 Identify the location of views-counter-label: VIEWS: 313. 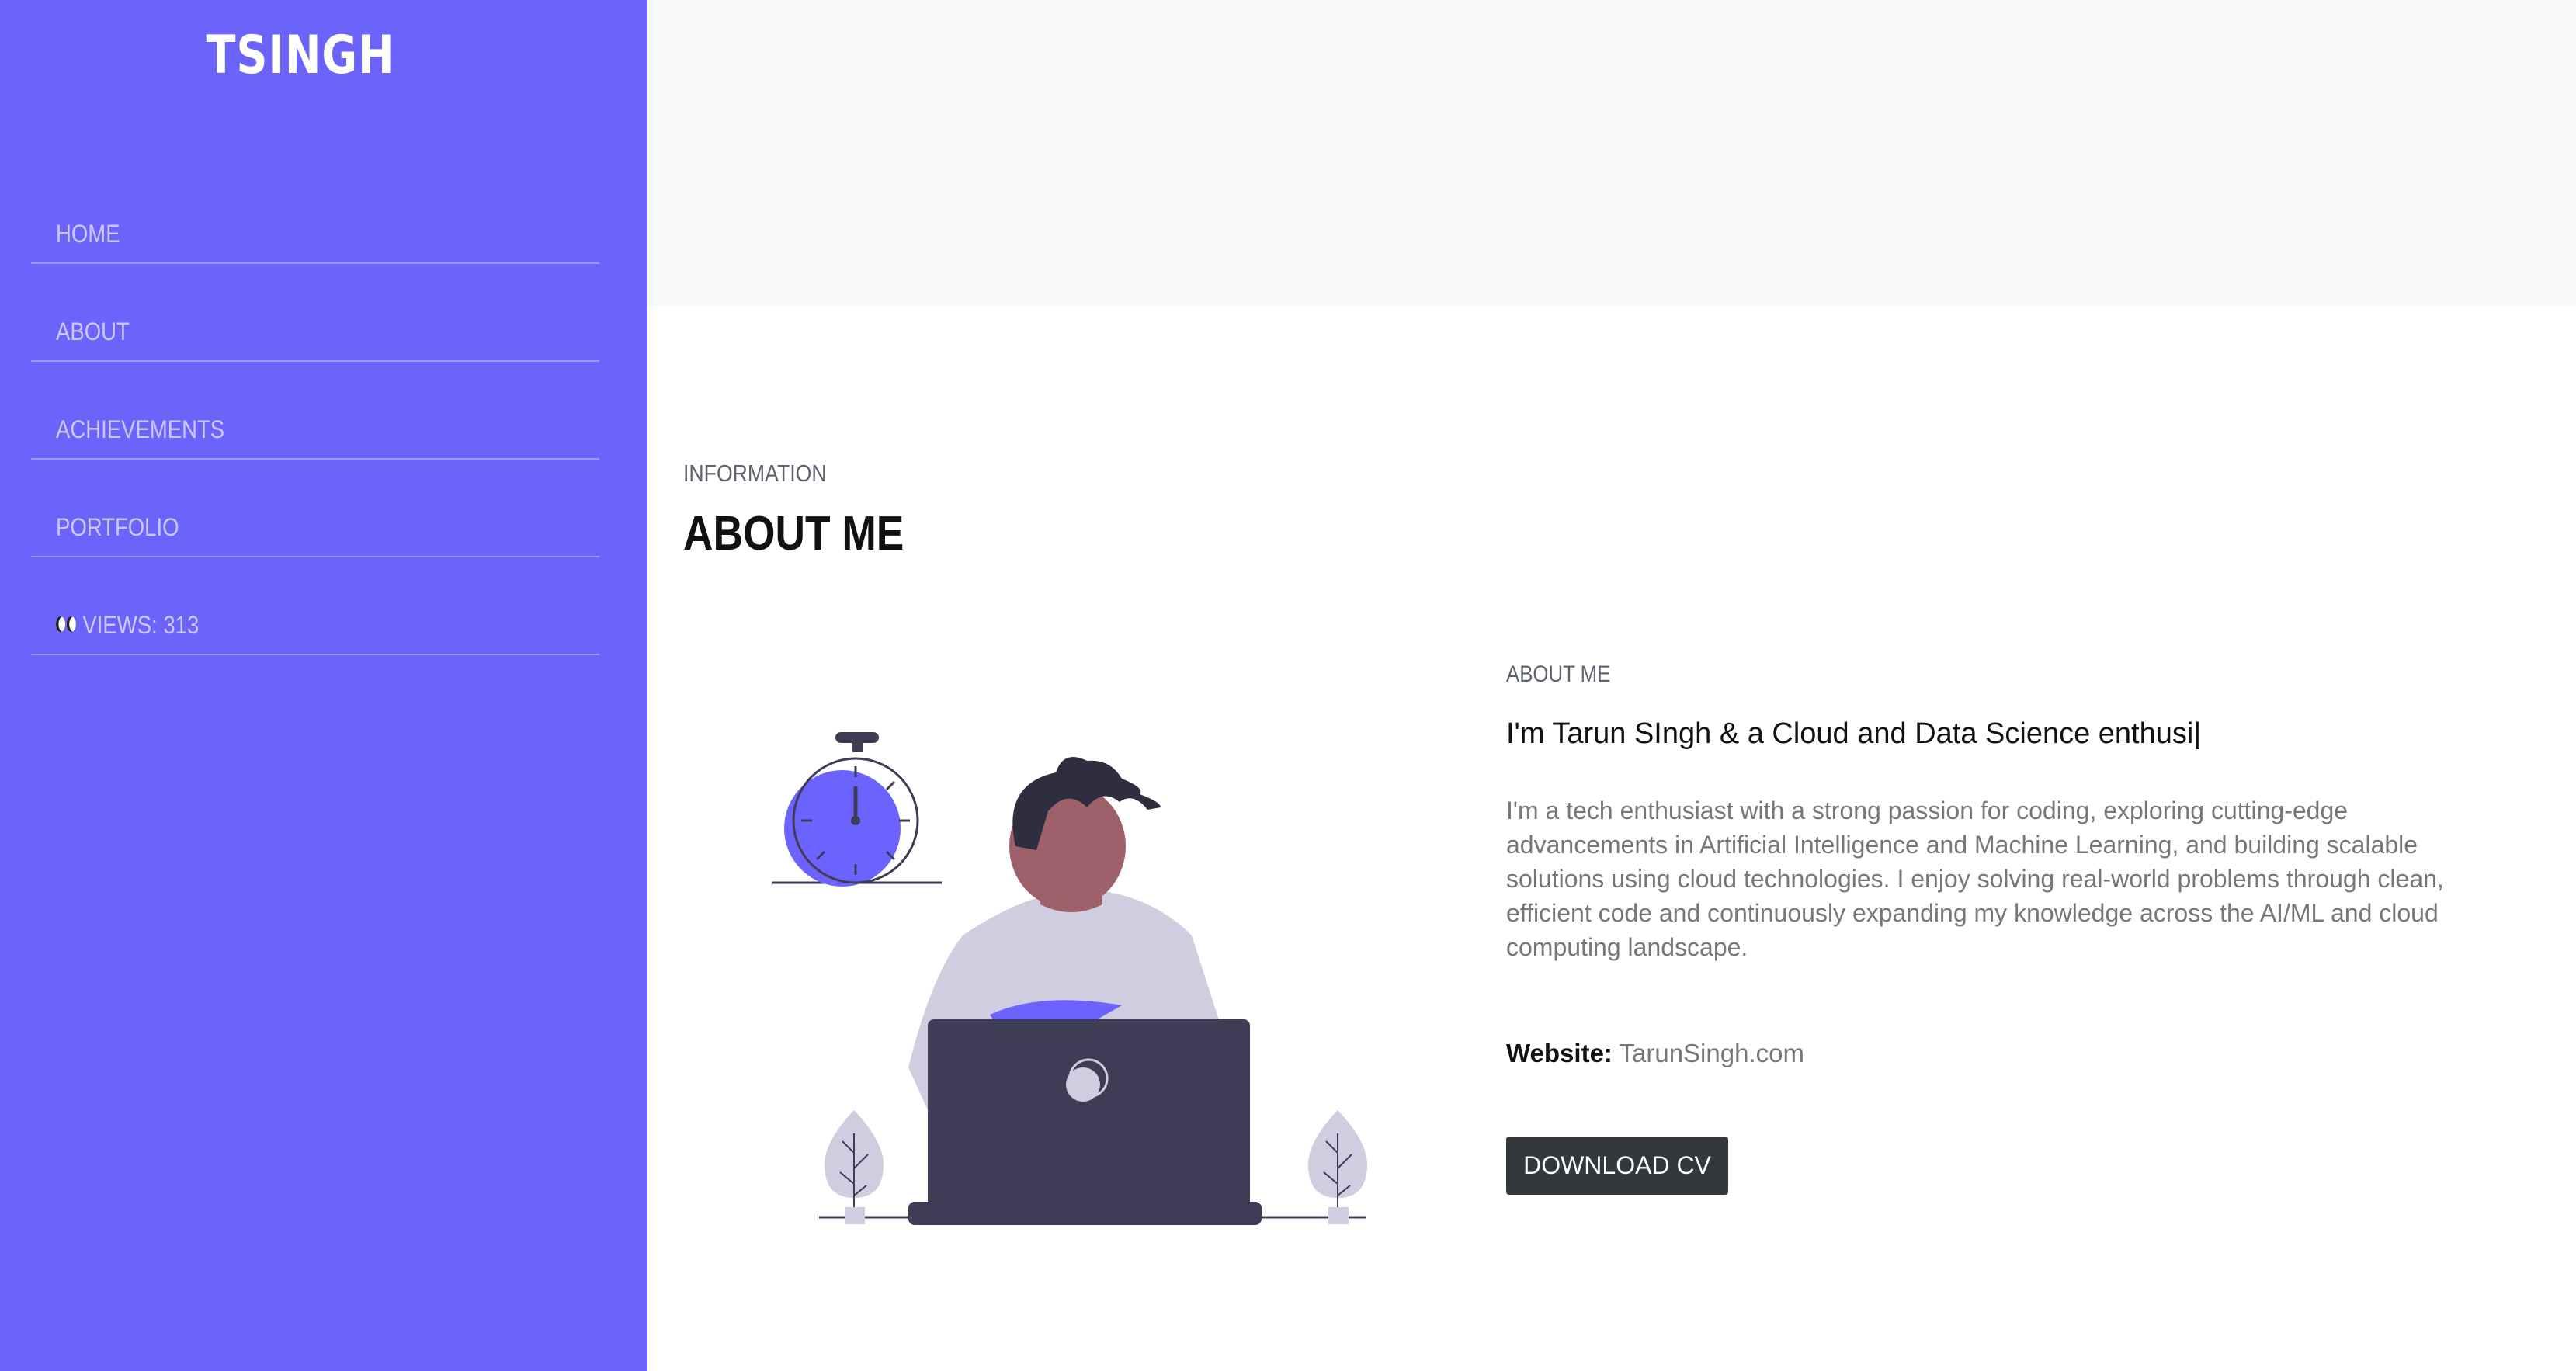
(141, 625).